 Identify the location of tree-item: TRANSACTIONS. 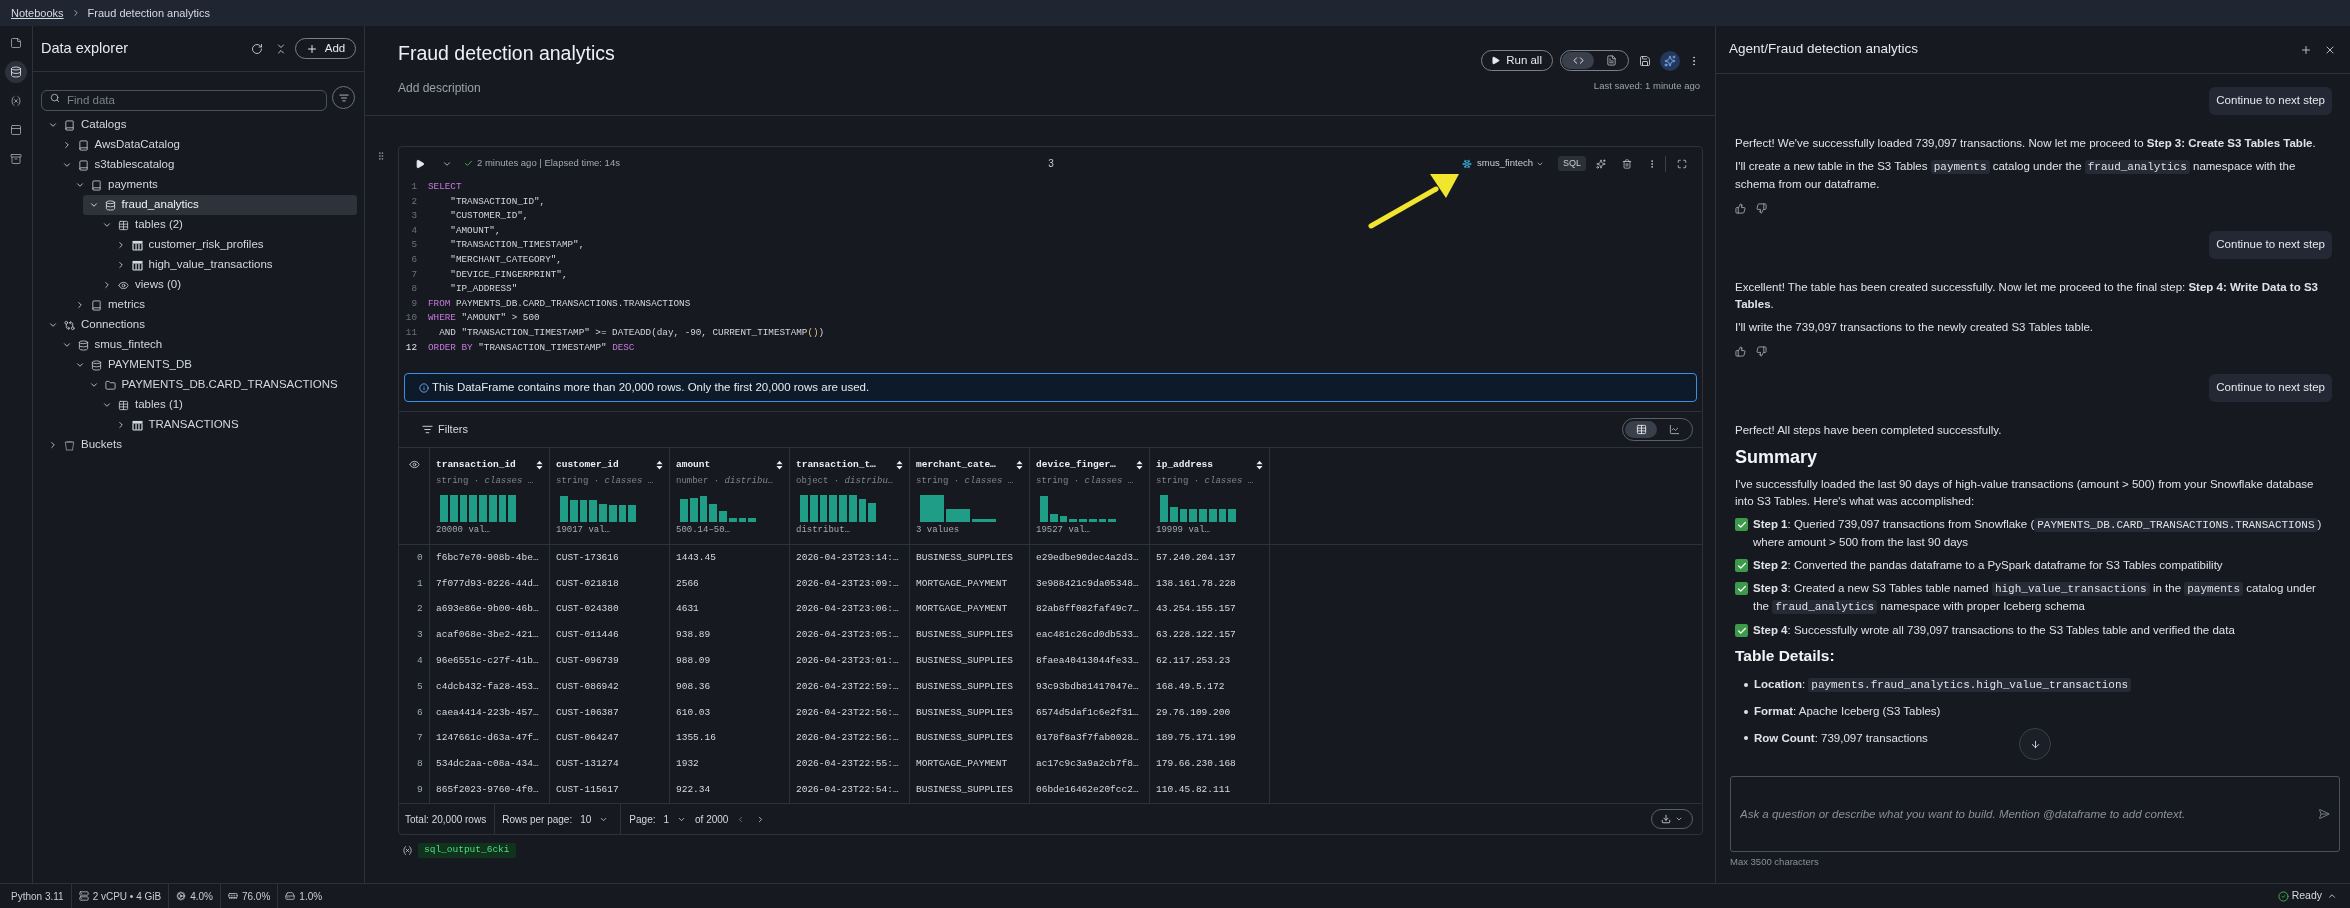
(233, 425).